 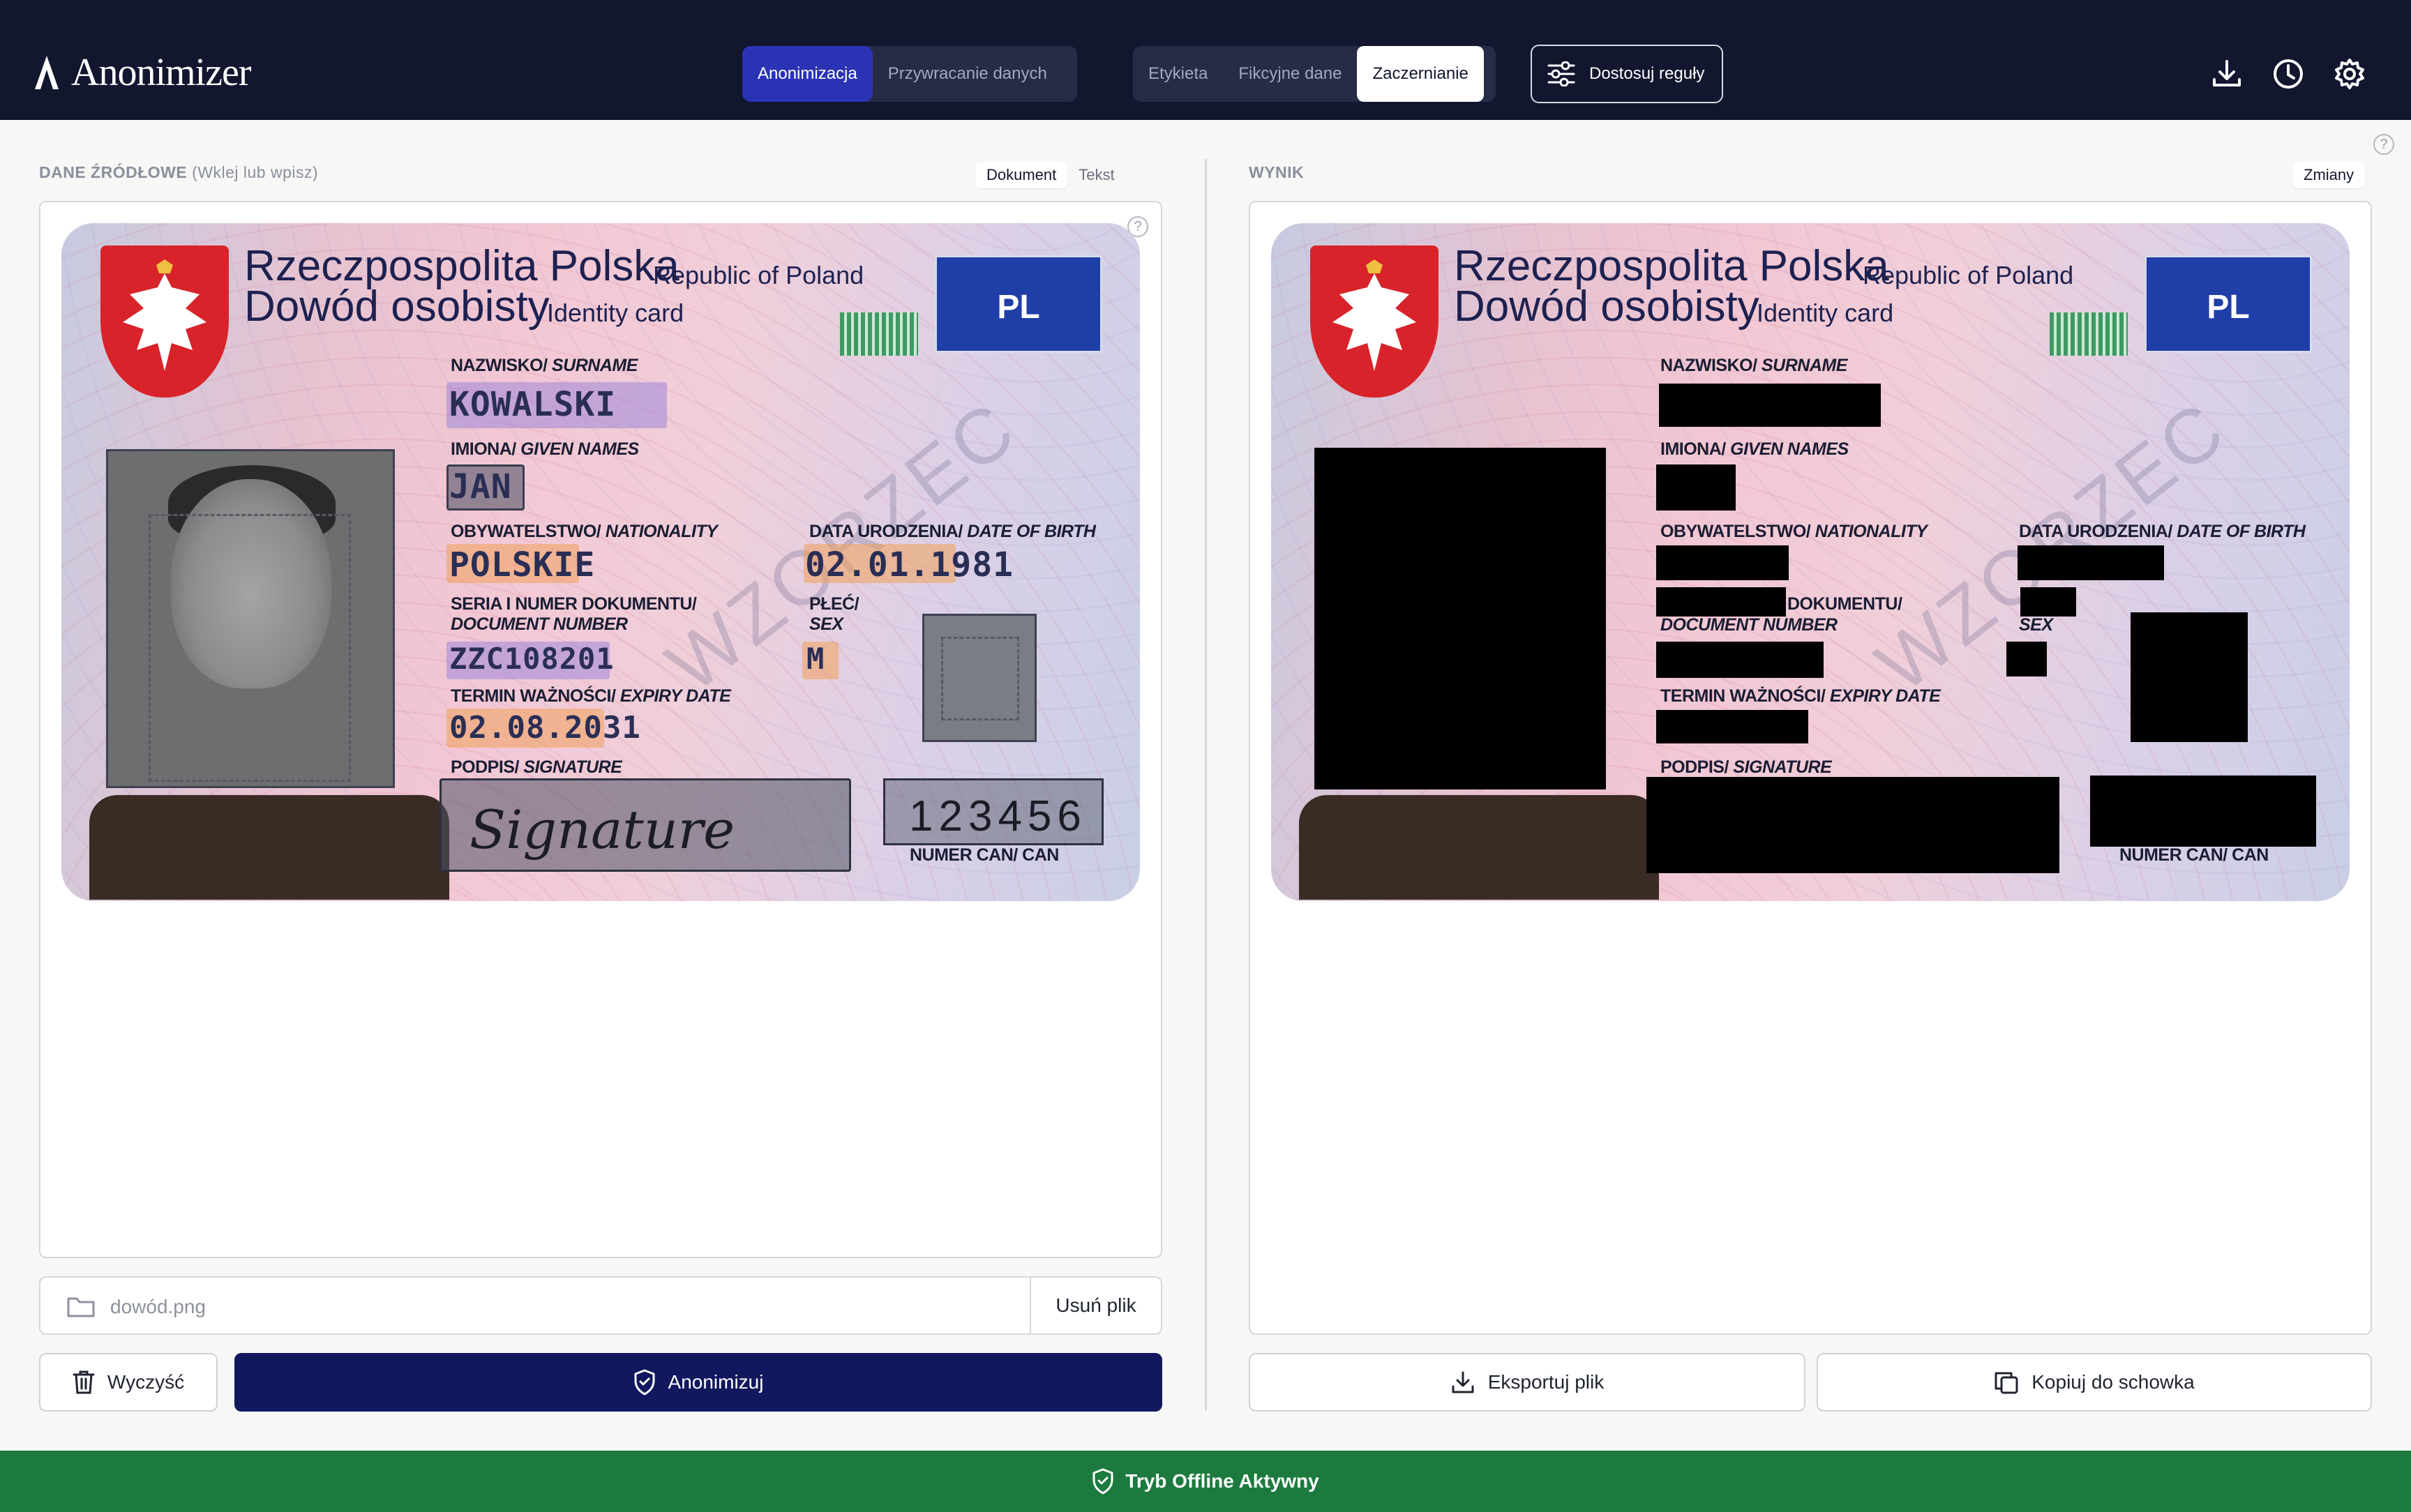 What do you see at coordinates (1754, 449) in the screenshot?
I see `given-names-label-r: IMIONA/ GIVEN NAMES` at bounding box center [1754, 449].